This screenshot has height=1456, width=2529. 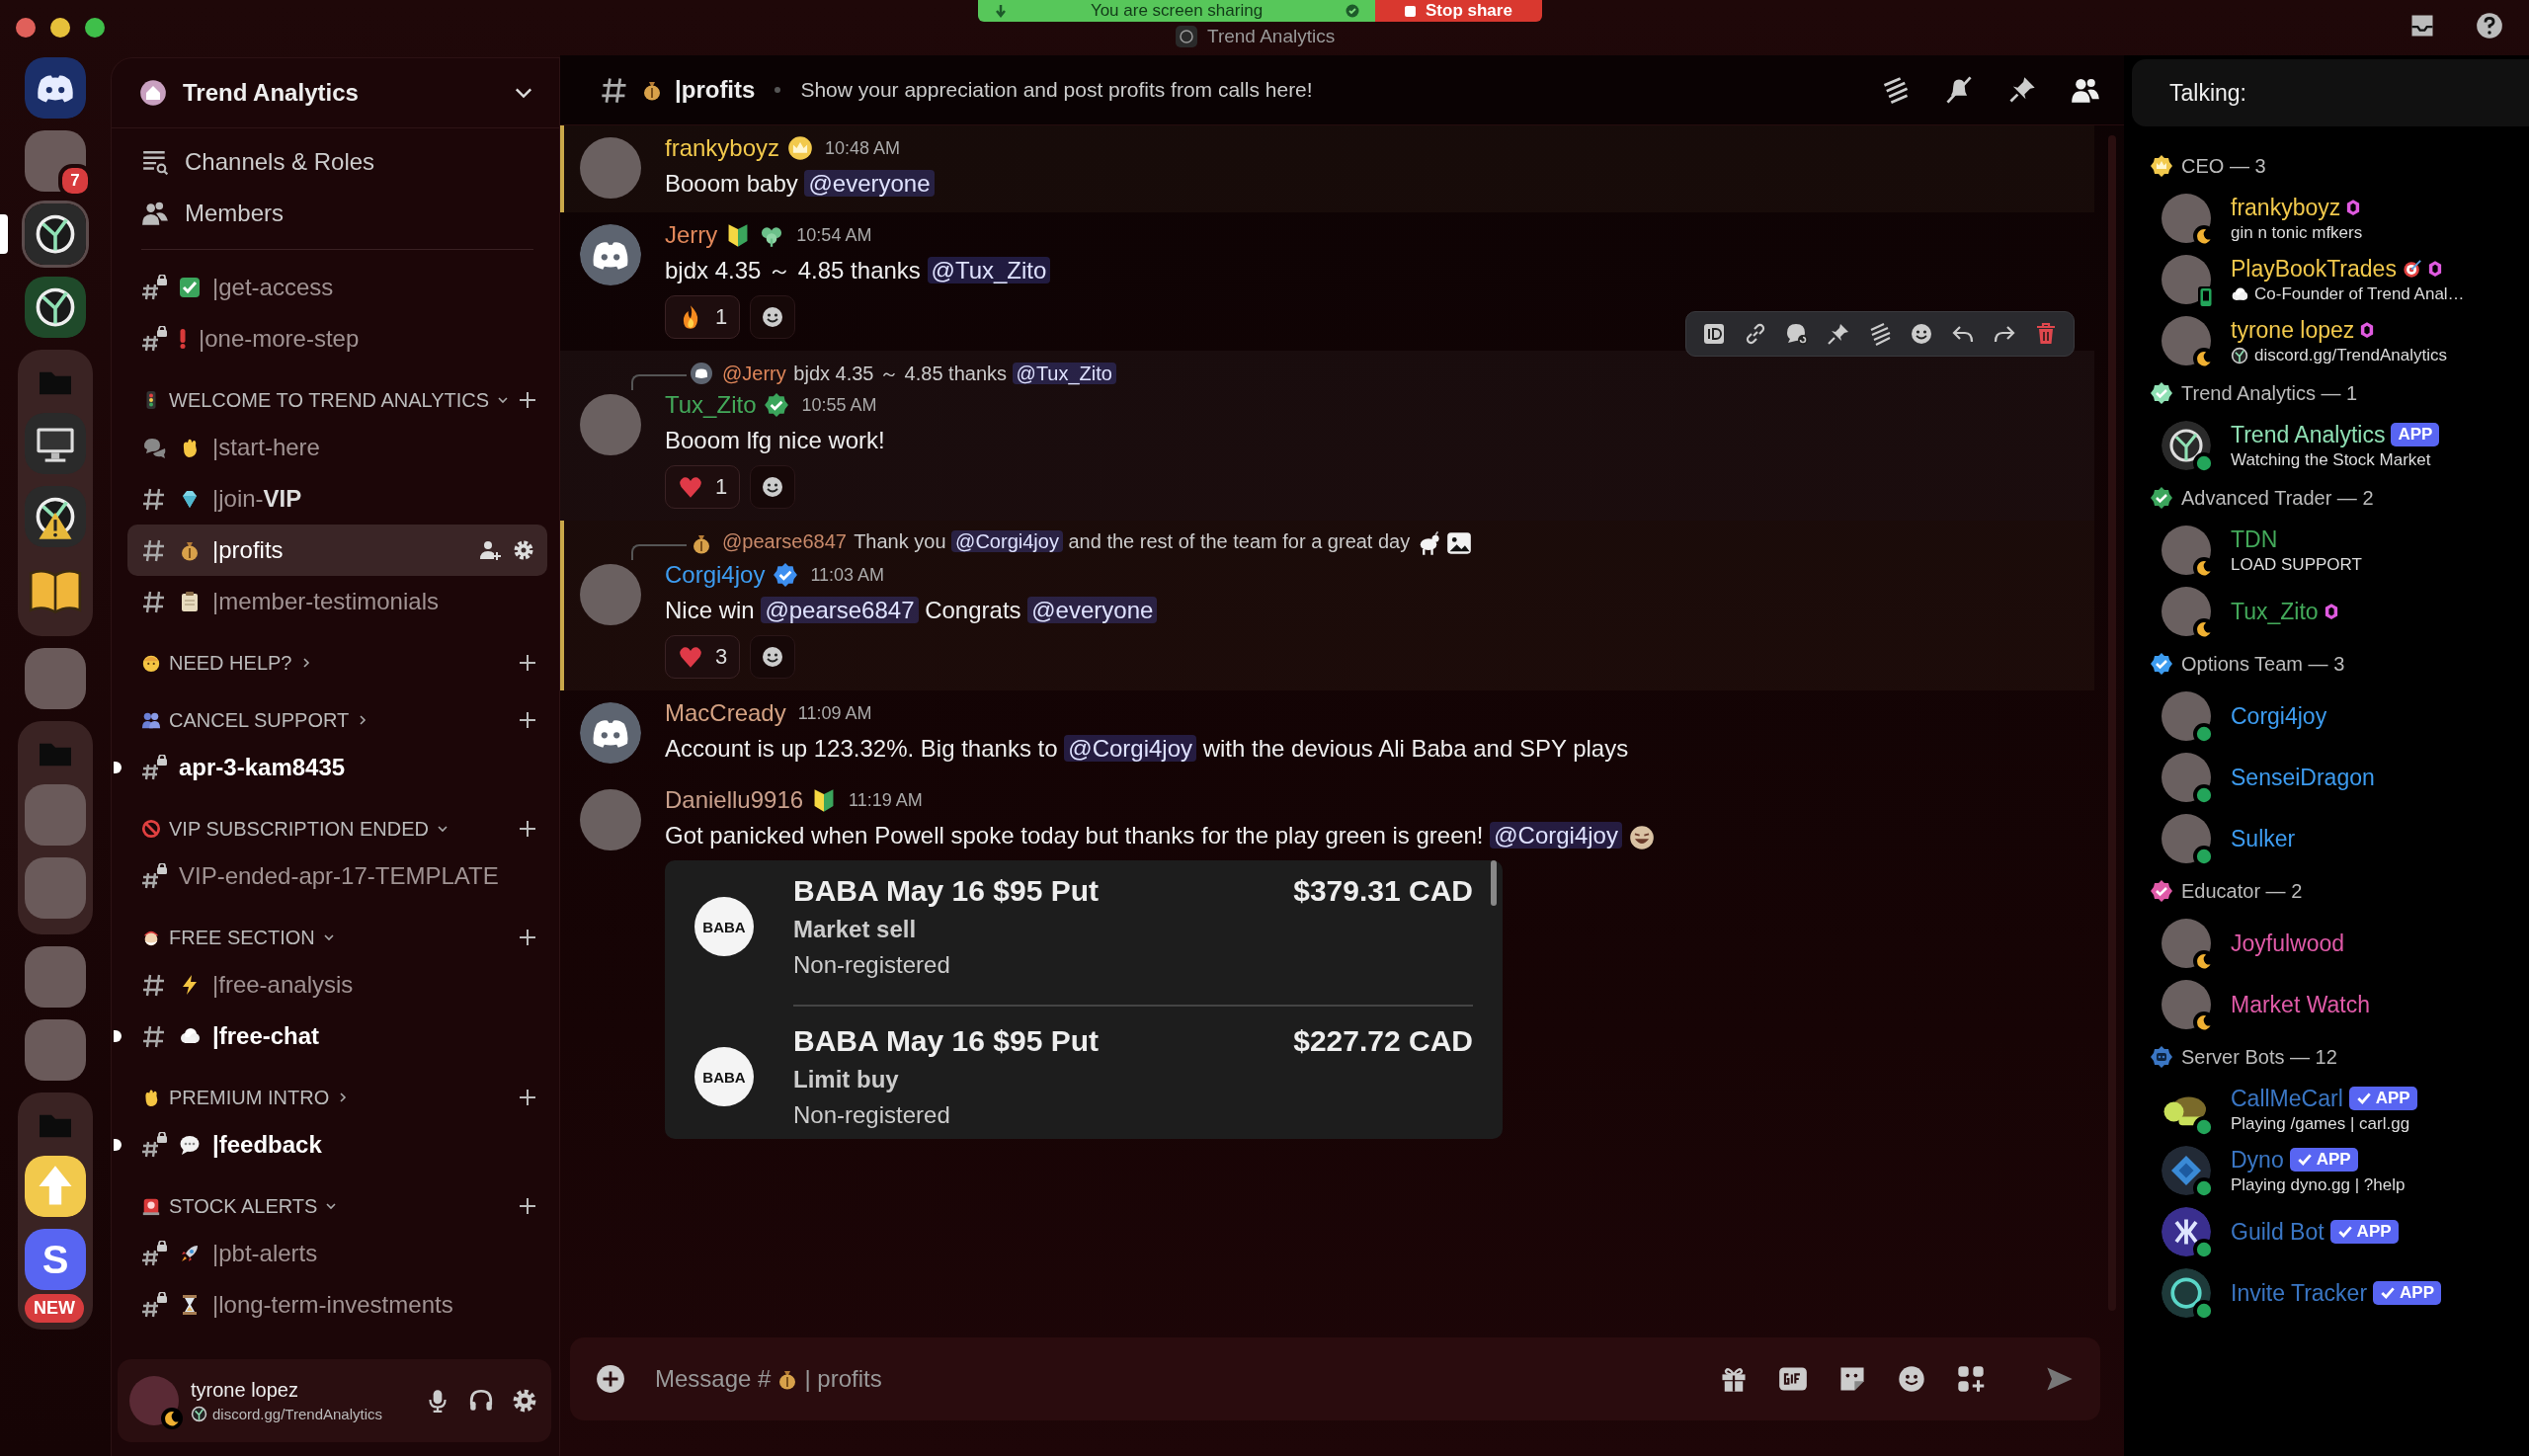 What do you see at coordinates (2046, 334) in the screenshot?
I see `trash-icon` at bounding box center [2046, 334].